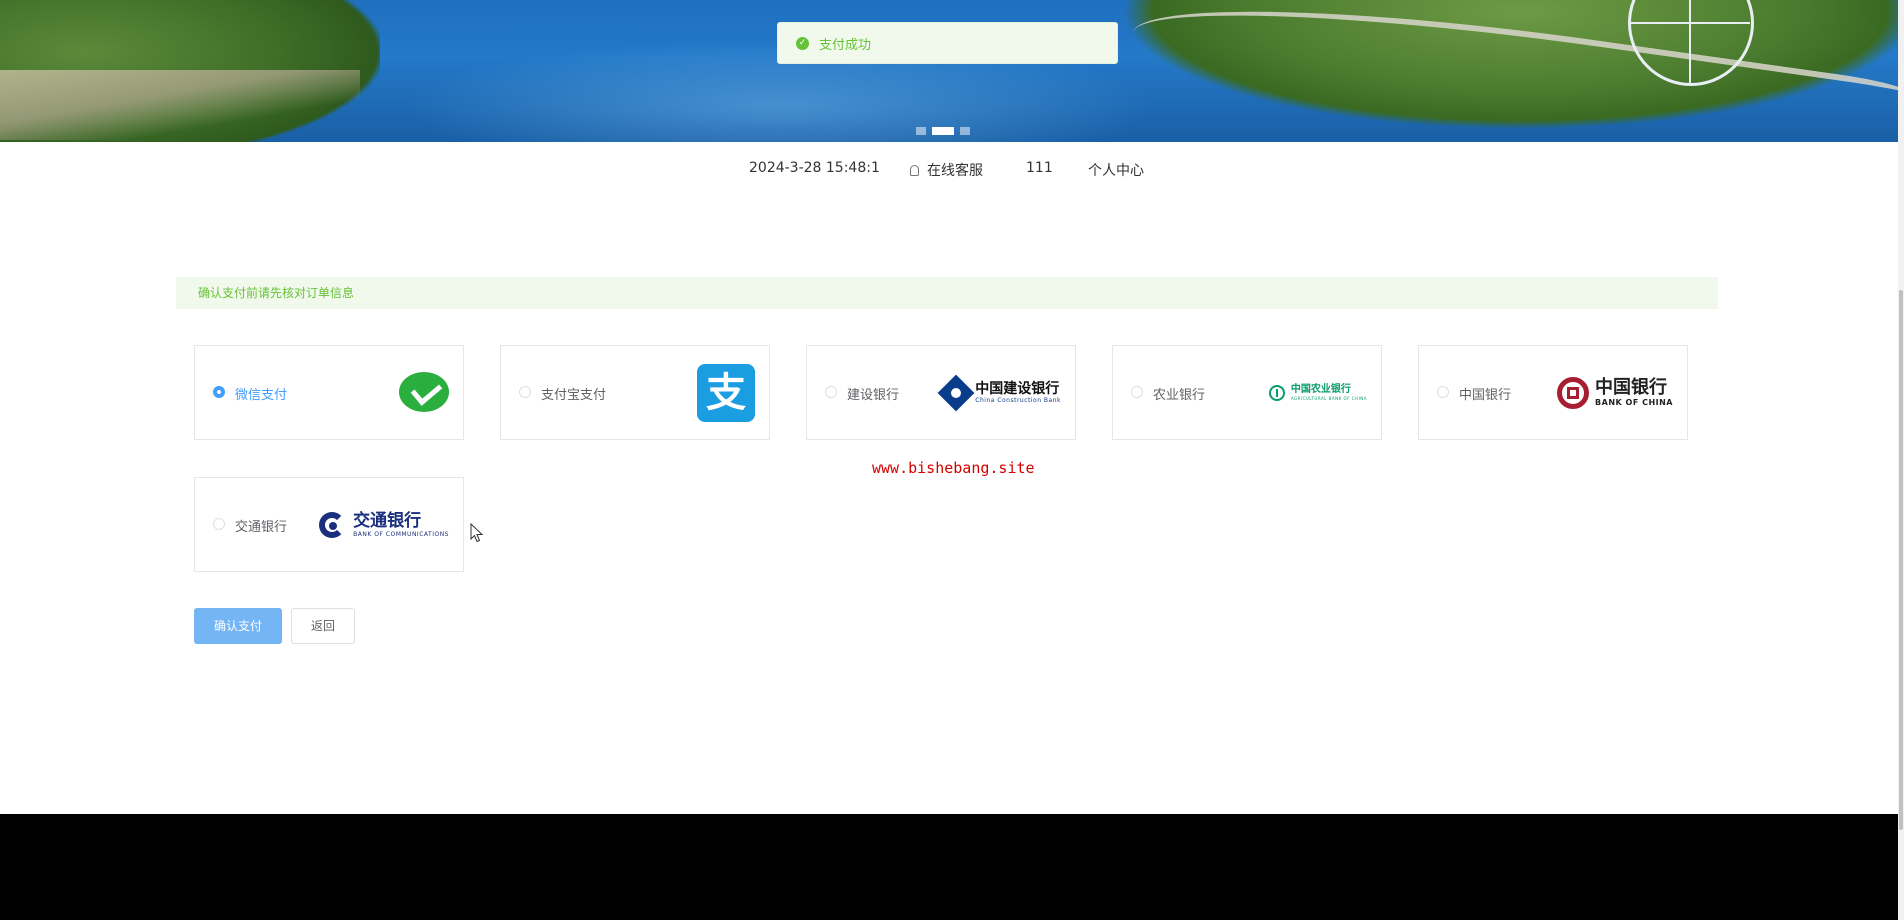 This screenshot has height=920, width=1904. I want to click on username: 111, so click(1039, 168).